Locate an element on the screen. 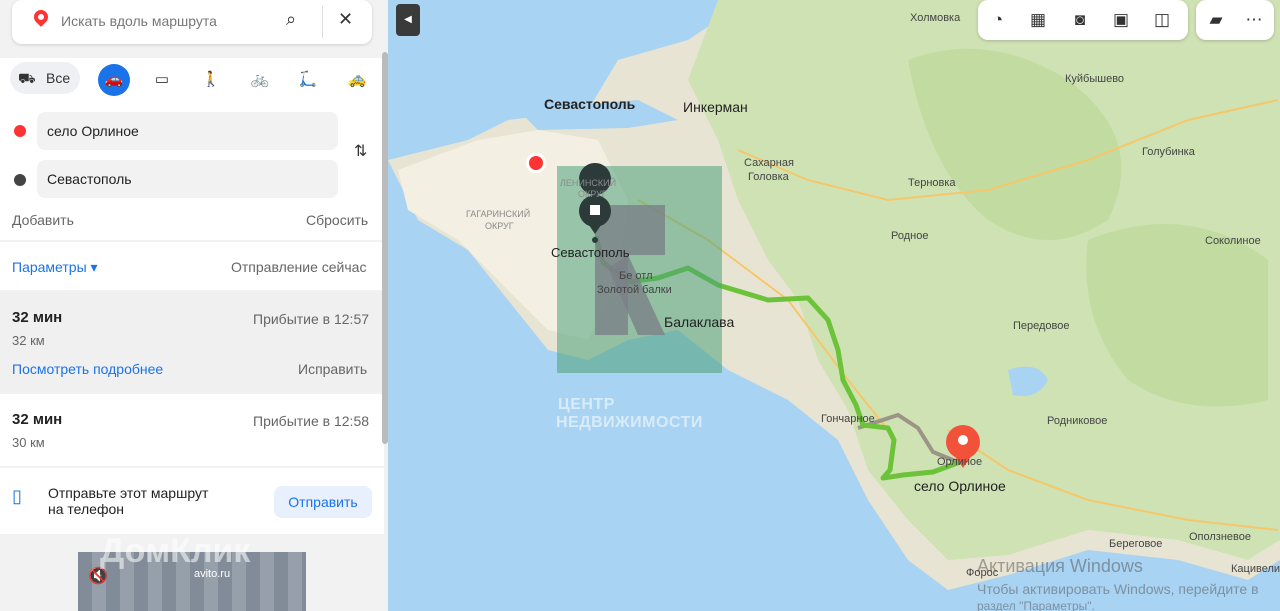 The image size is (1280, 611). map-label-kuibyshevo: Куйбышево is located at coordinates (1095, 79).